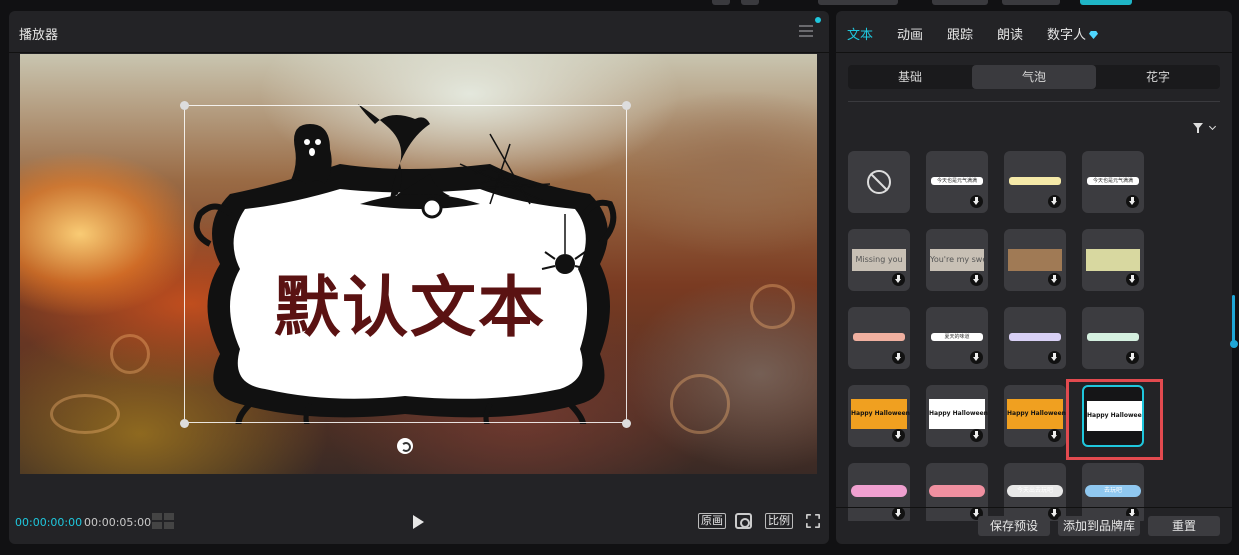 This screenshot has width=1239, height=555. What do you see at coordinates (1010, 33) in the screenshot?
I see `tab-read-aloud: 朗读` at bounding box center [1010, 33].